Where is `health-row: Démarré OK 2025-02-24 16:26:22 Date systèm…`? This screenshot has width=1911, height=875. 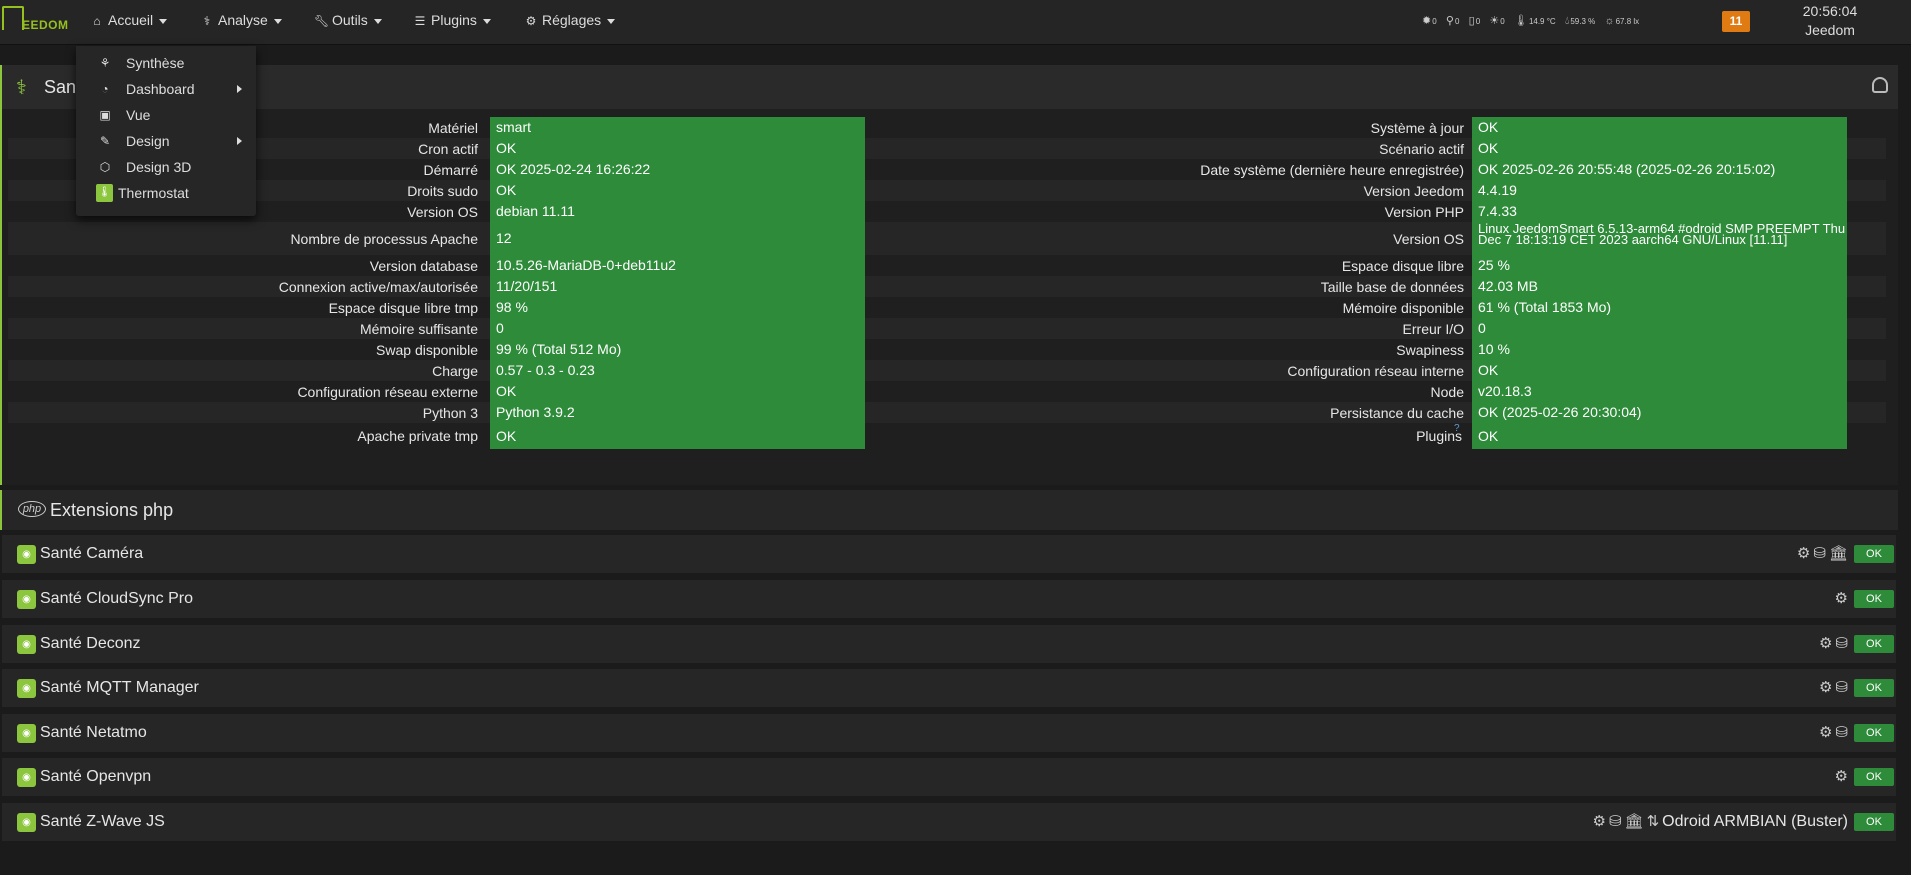 health-row: Démarré OK 2025-02-24 16:26:22 Date systèm… is located at coordinates (947, 169).